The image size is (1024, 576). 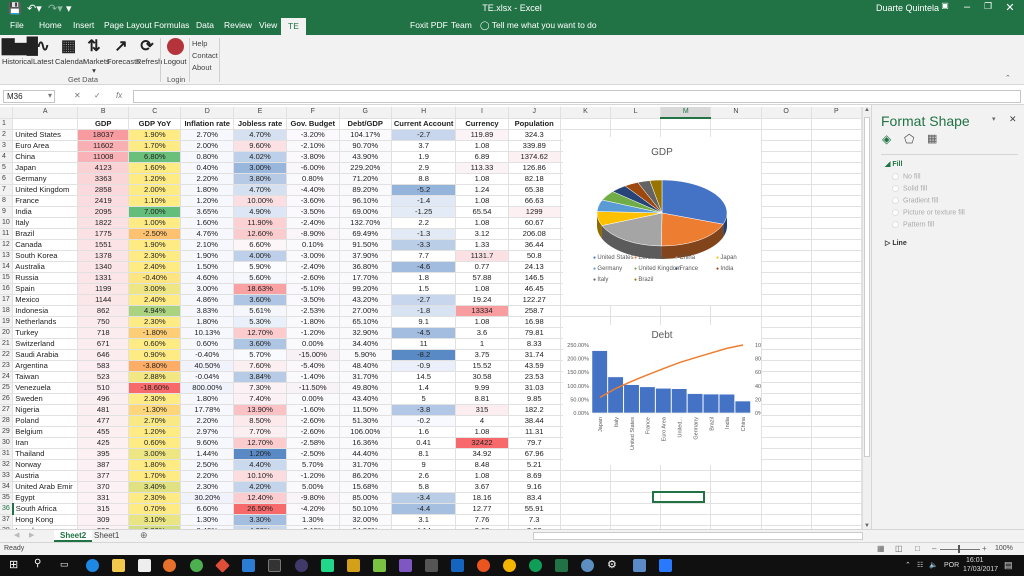 What do you see at coordinates (20, 52) in the screenshot?
I see `historical-button: ▇▅█ Historical` at bounding box center [20, 52].